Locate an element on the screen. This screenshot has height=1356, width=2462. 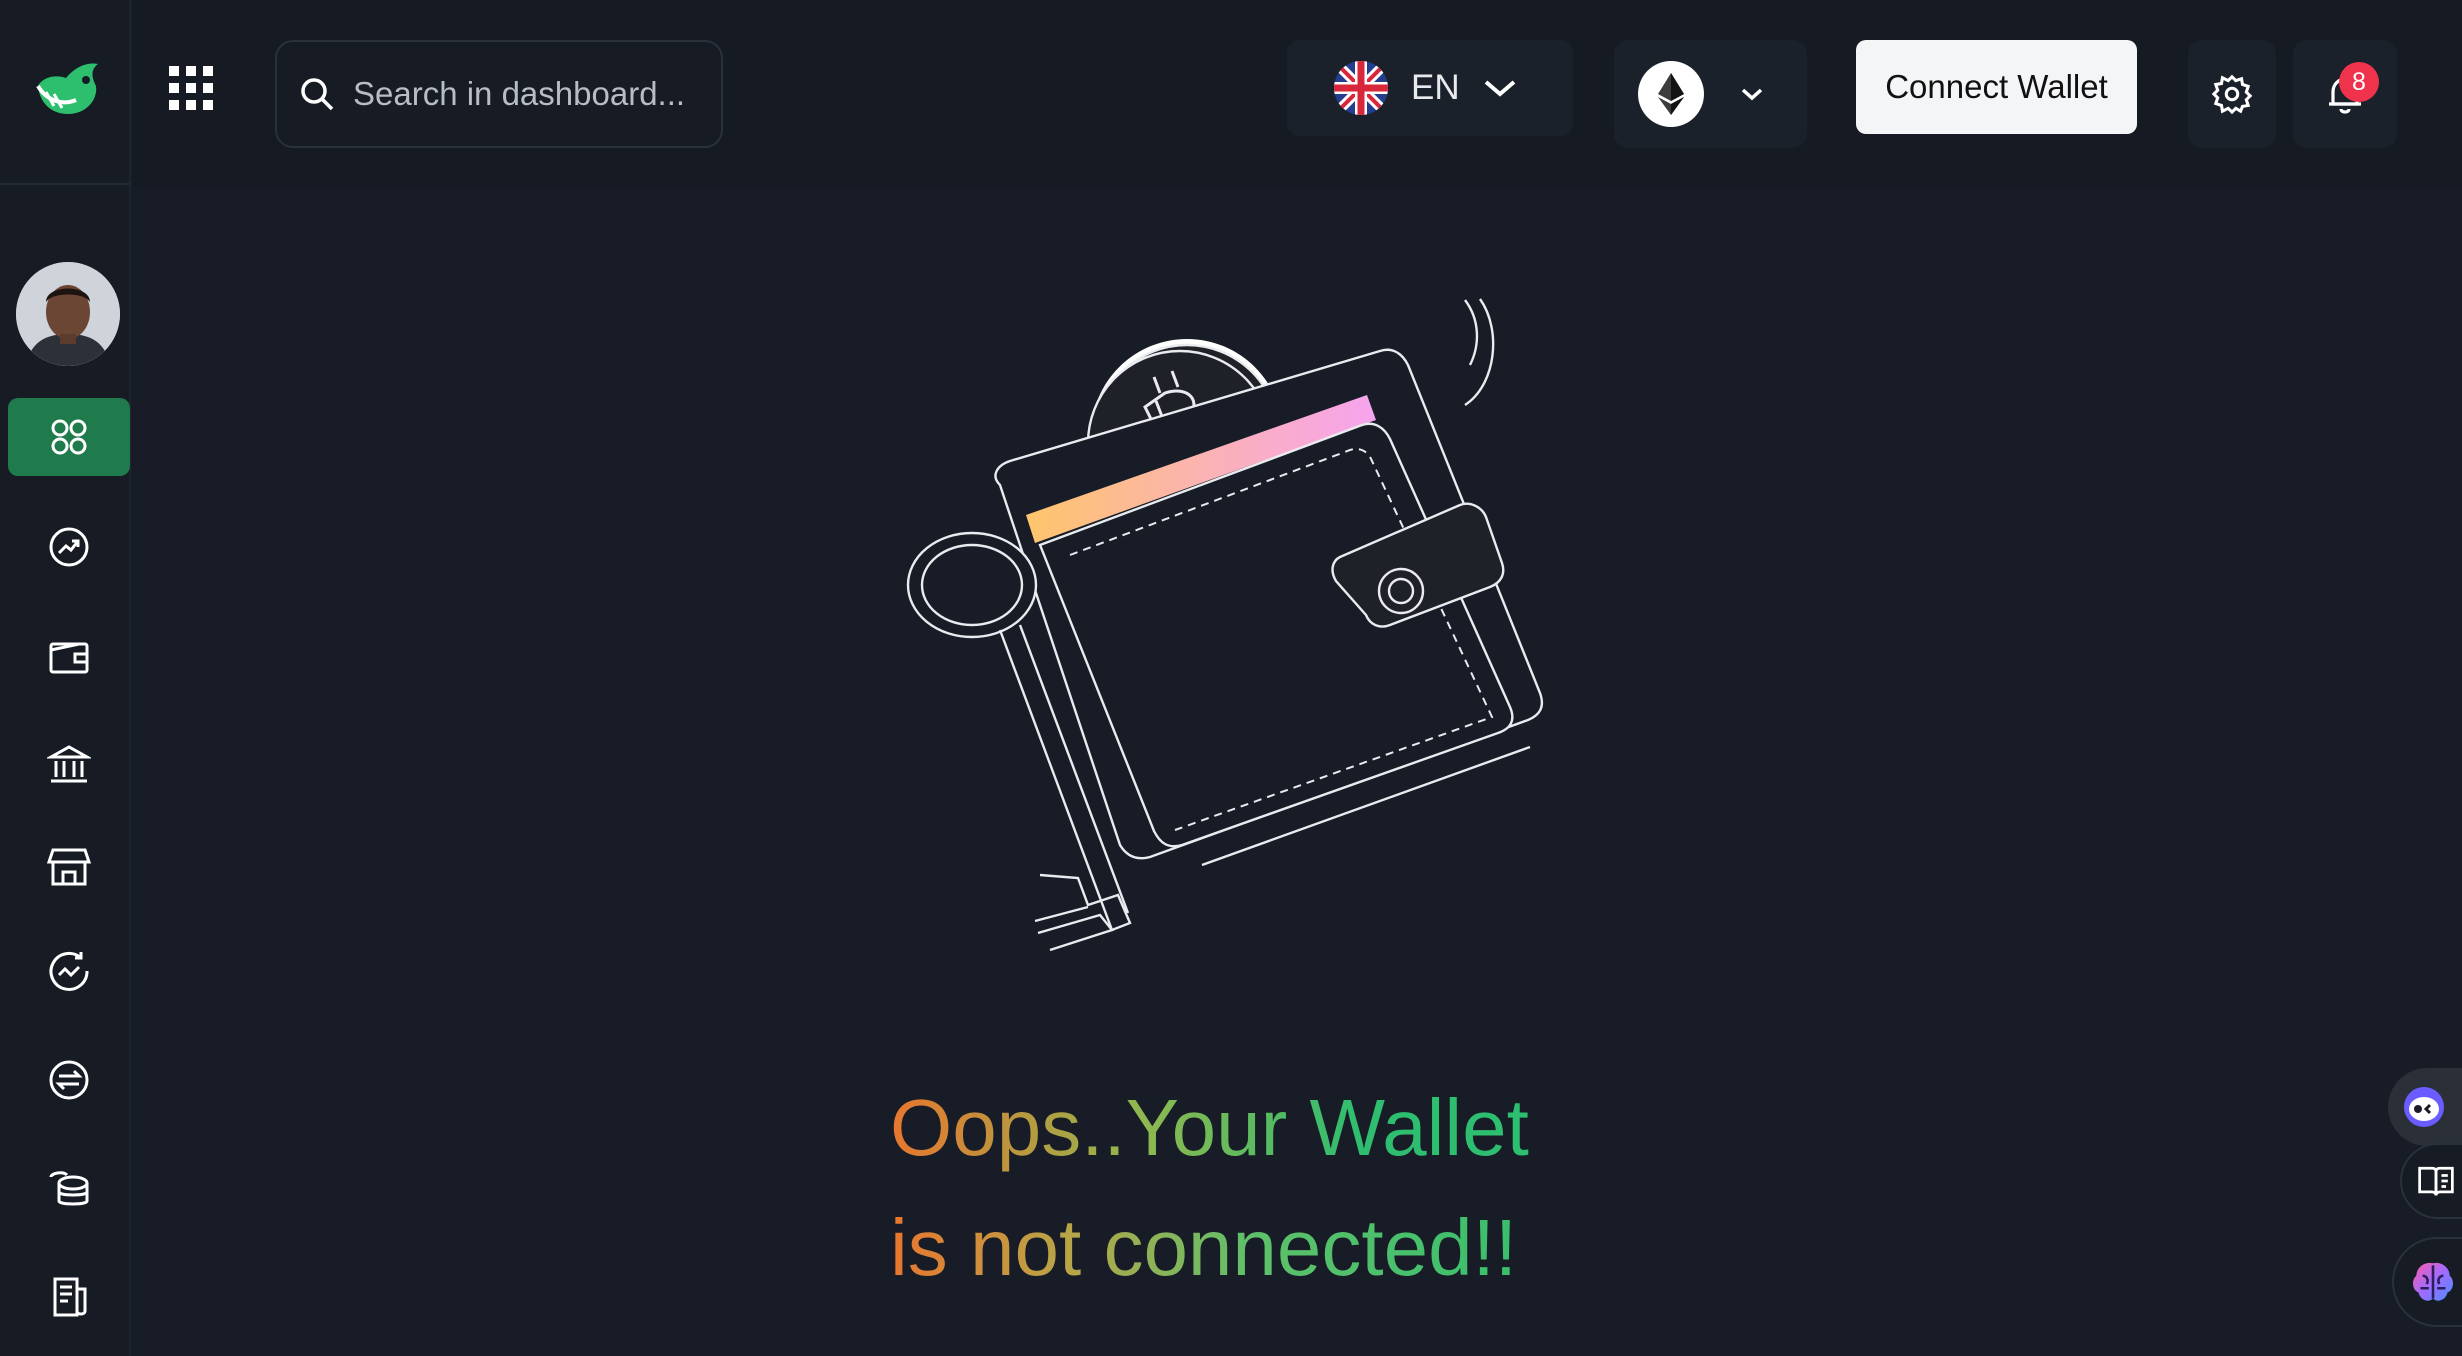
sidebar-item-store is located at coordinates (69, 866).